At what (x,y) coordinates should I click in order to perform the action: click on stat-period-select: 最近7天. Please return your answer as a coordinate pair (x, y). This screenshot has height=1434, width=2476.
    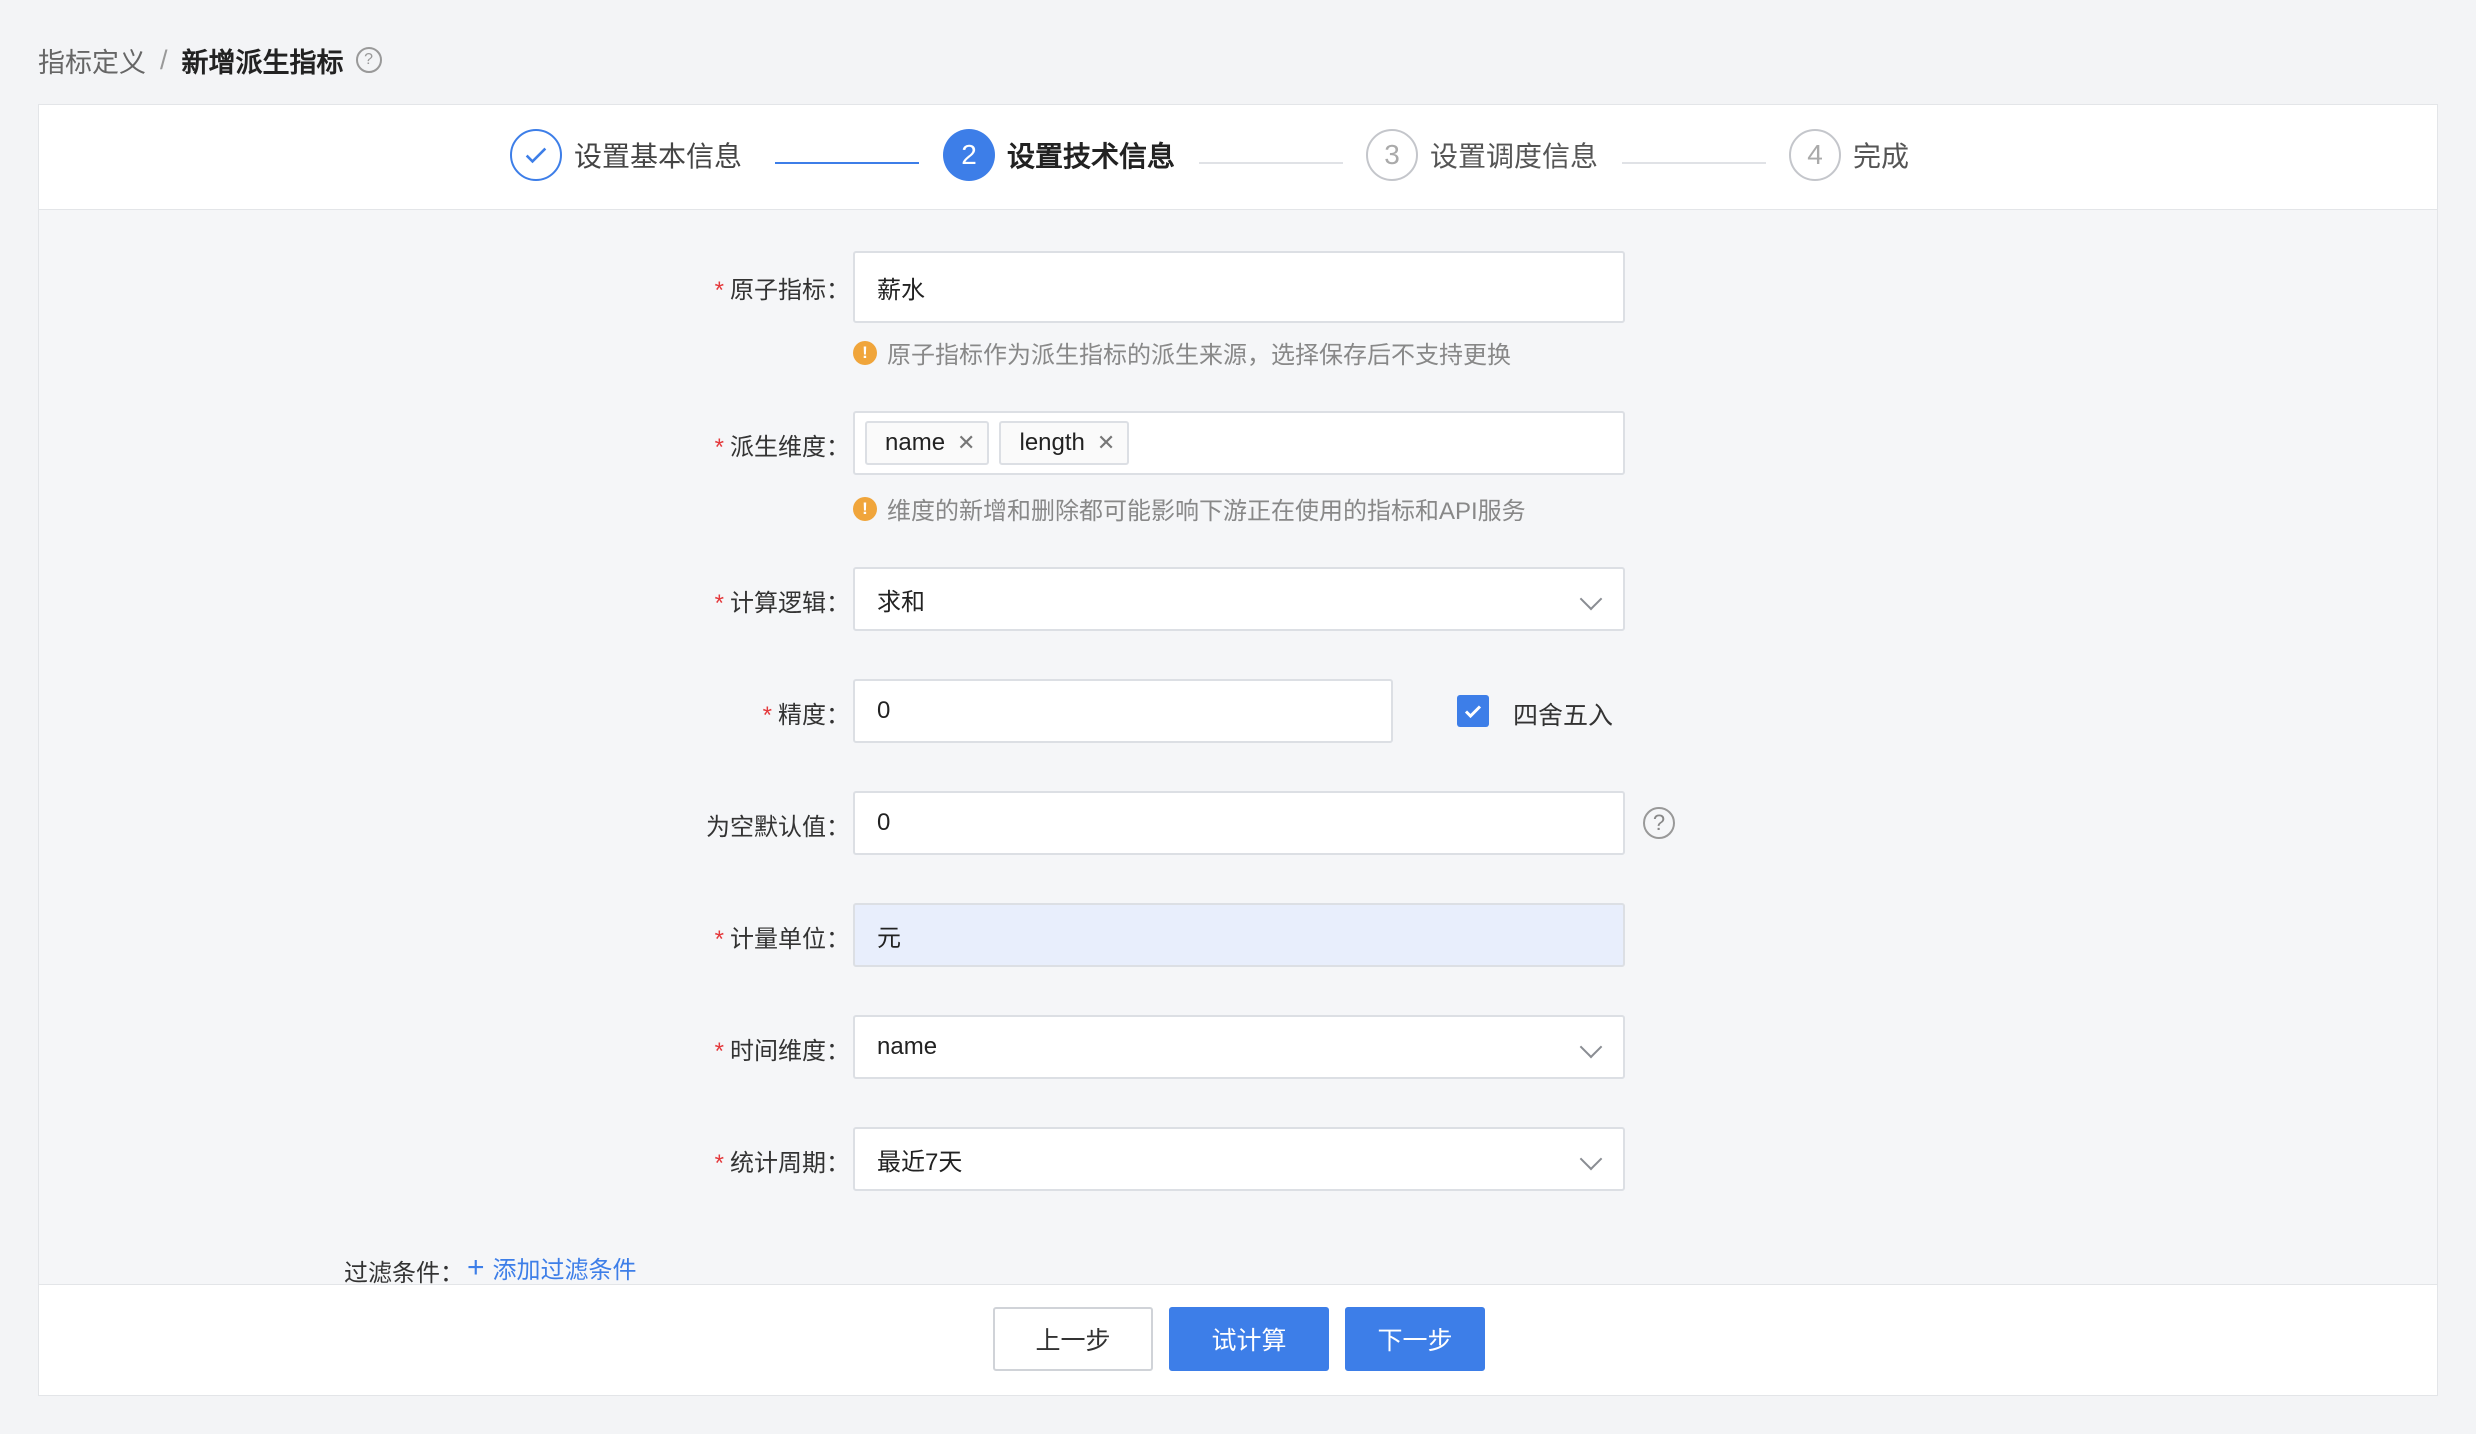
    Looking at the image, I should click on (1239, 1159).